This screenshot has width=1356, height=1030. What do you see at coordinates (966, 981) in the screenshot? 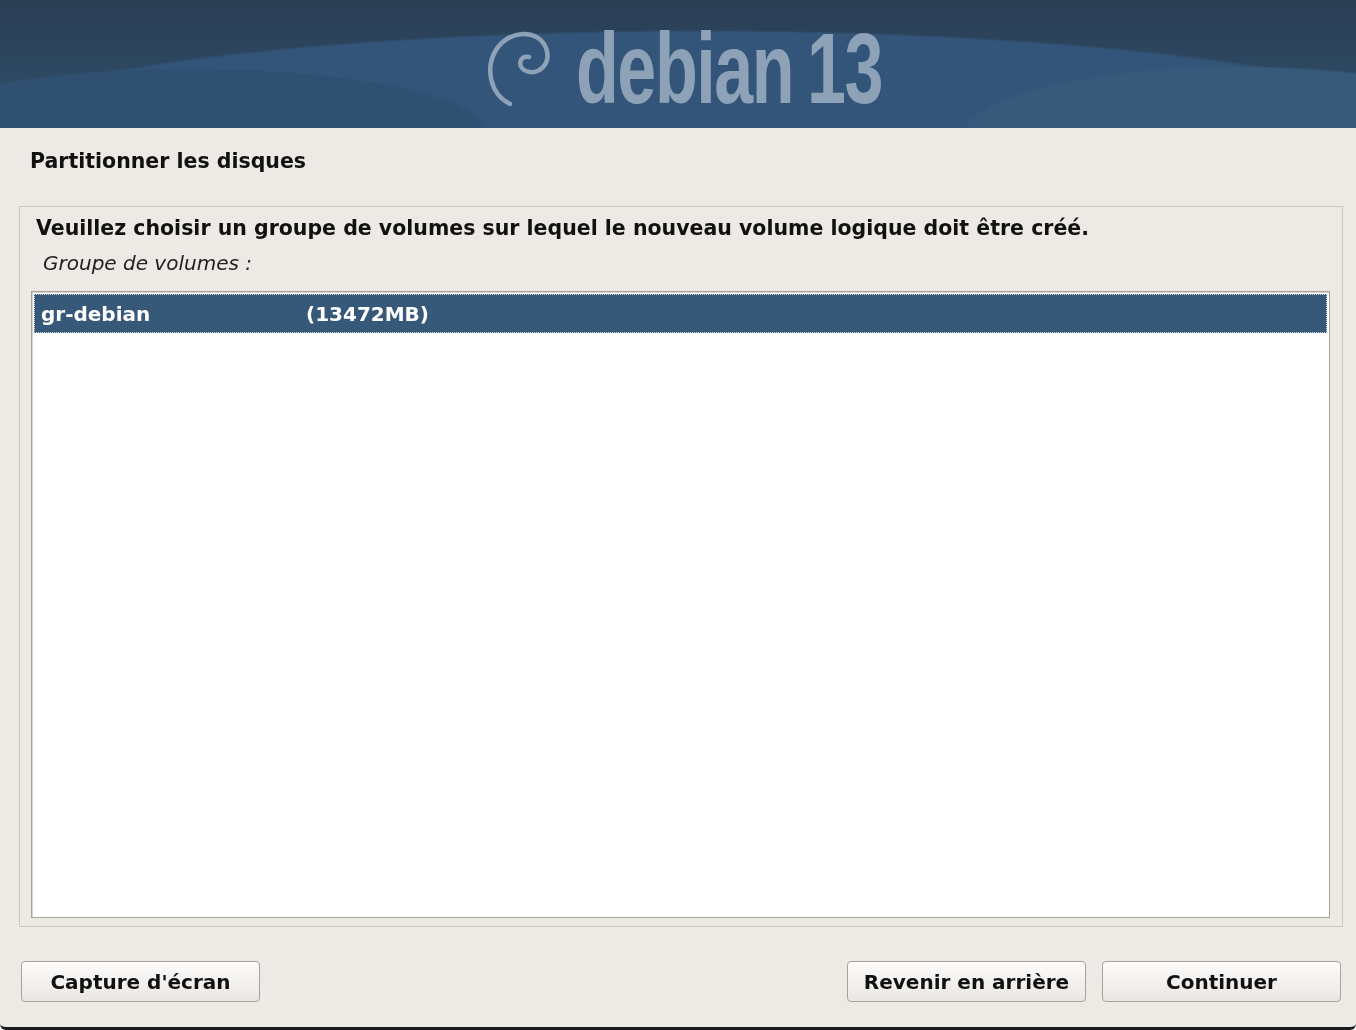
I see `back-button: Revenir en arrière` at bounding box center [966, 981].